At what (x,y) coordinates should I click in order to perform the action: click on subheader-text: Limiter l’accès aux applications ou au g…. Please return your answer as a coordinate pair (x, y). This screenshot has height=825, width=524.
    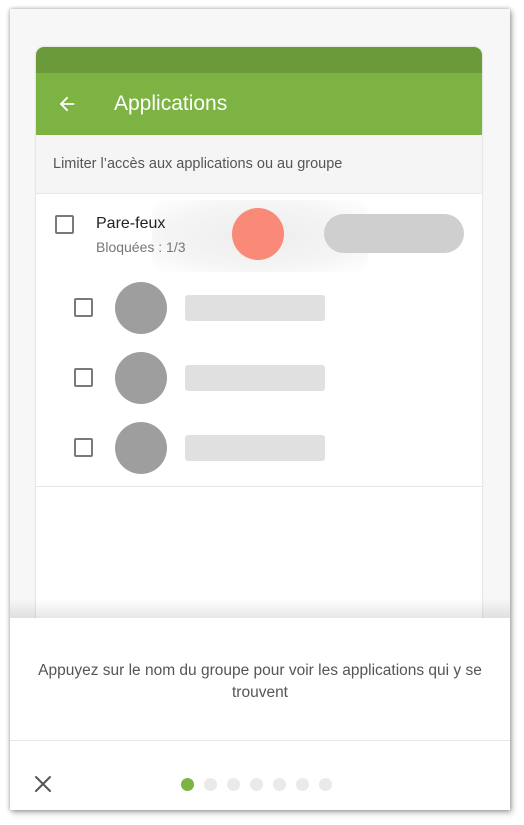
    Looking at the image, I should click on (198, 164).